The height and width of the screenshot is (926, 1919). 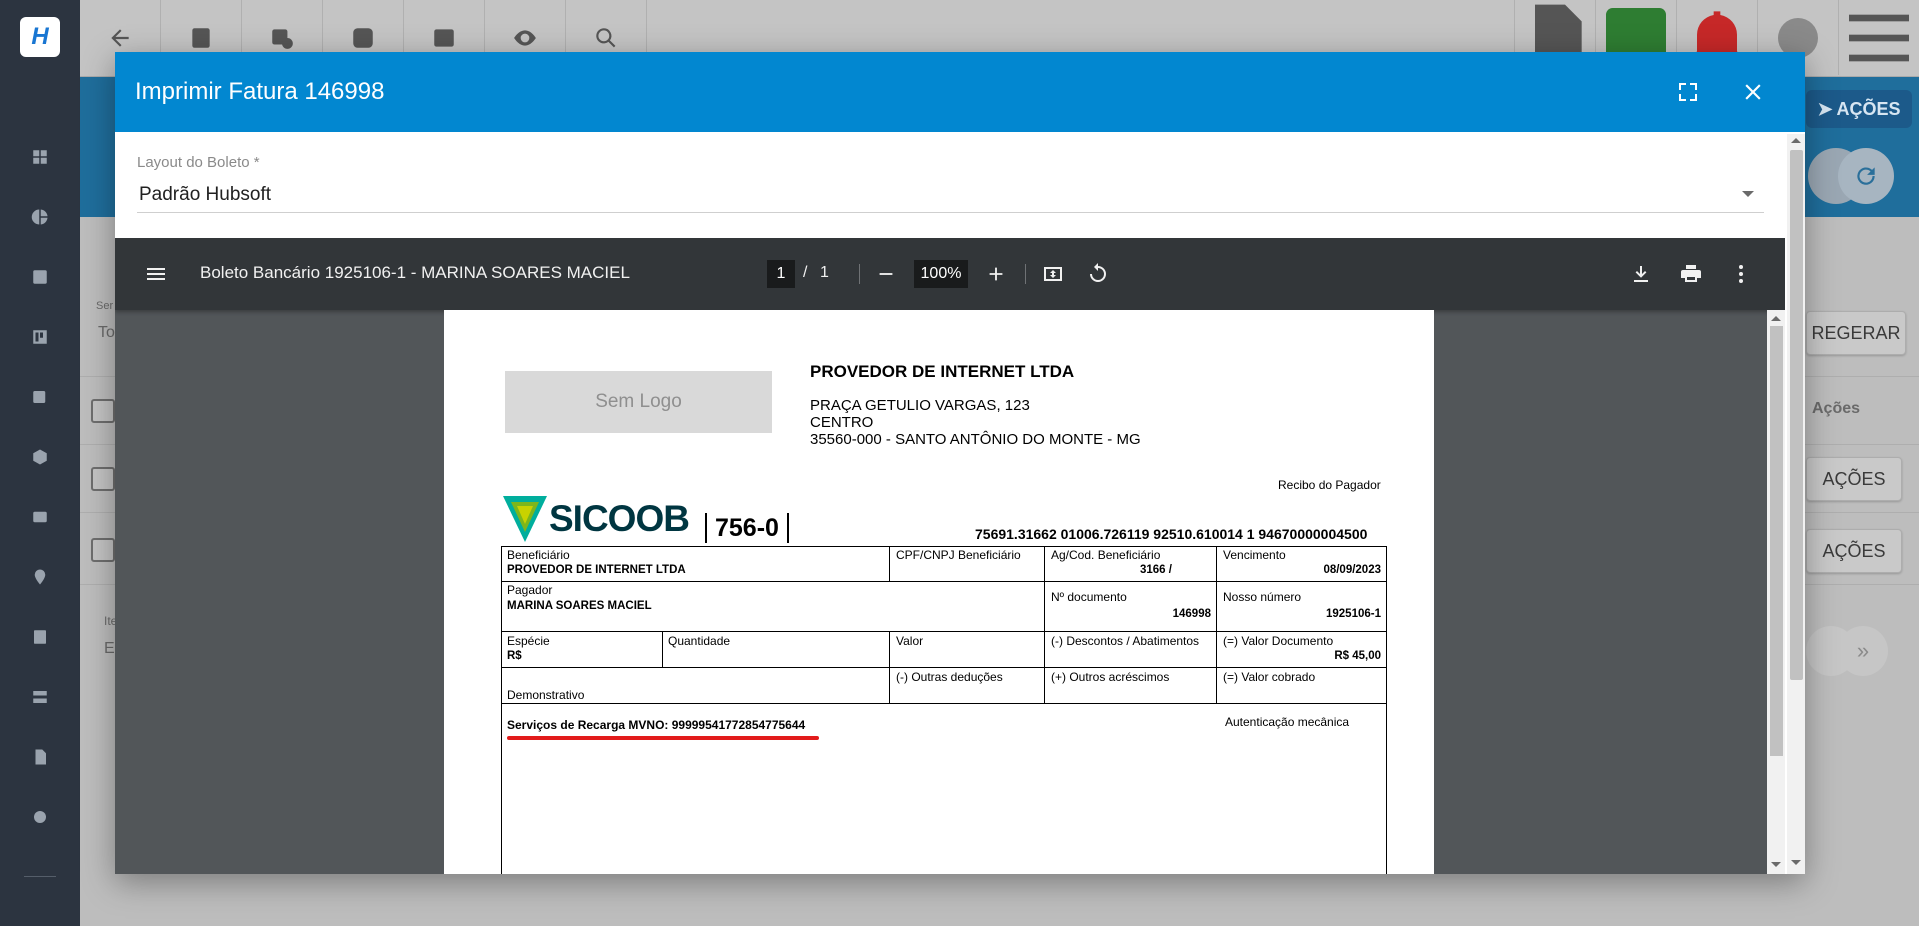 What do you see at coordinates (40, 217) in the screenshot?
I see `pie-chart-icon` at bounding box center [40, 217].